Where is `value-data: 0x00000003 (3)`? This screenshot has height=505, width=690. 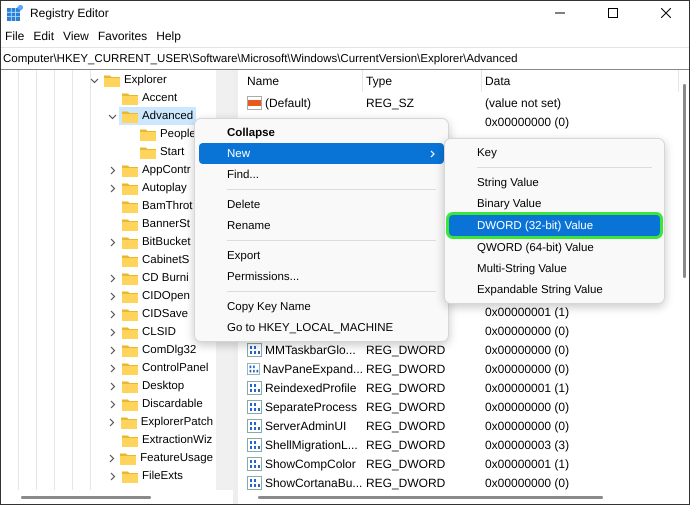
value-data: 0x00000003 (3) is located at coordinates (527, 445).